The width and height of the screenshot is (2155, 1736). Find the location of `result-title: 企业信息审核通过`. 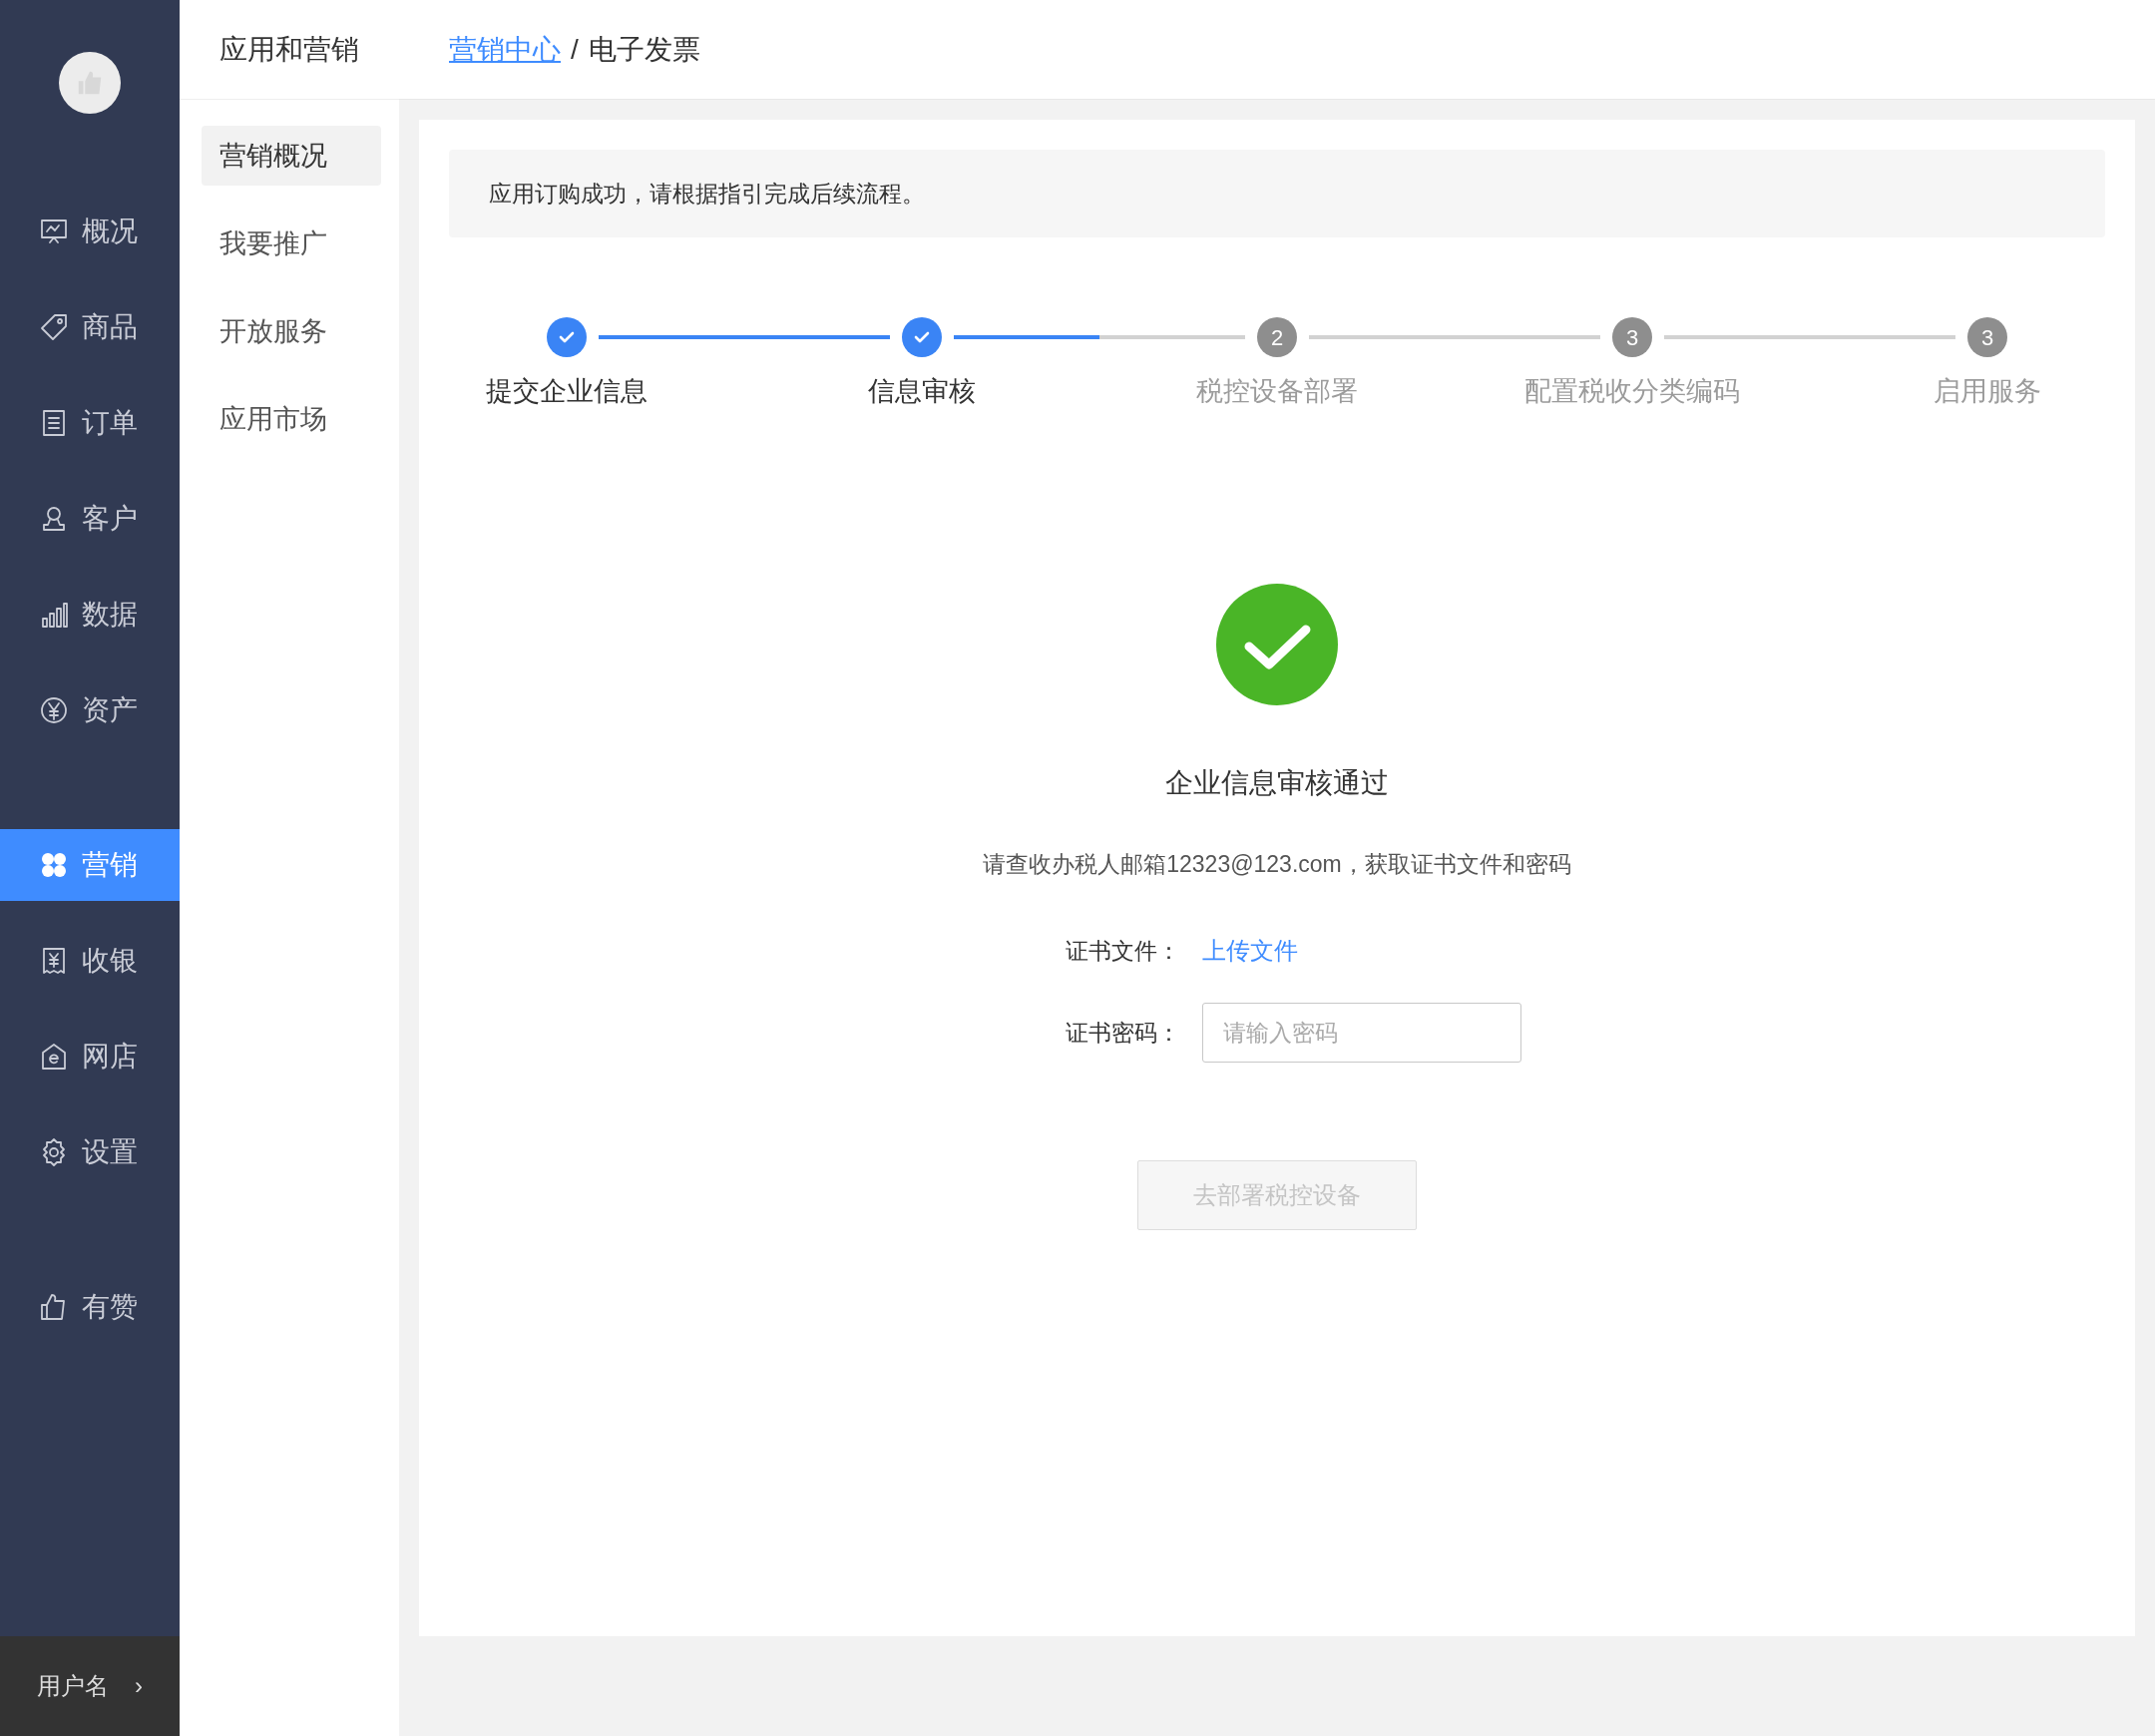

result-title: 企业信息审核通过 is located at coordinates (1277, 782).